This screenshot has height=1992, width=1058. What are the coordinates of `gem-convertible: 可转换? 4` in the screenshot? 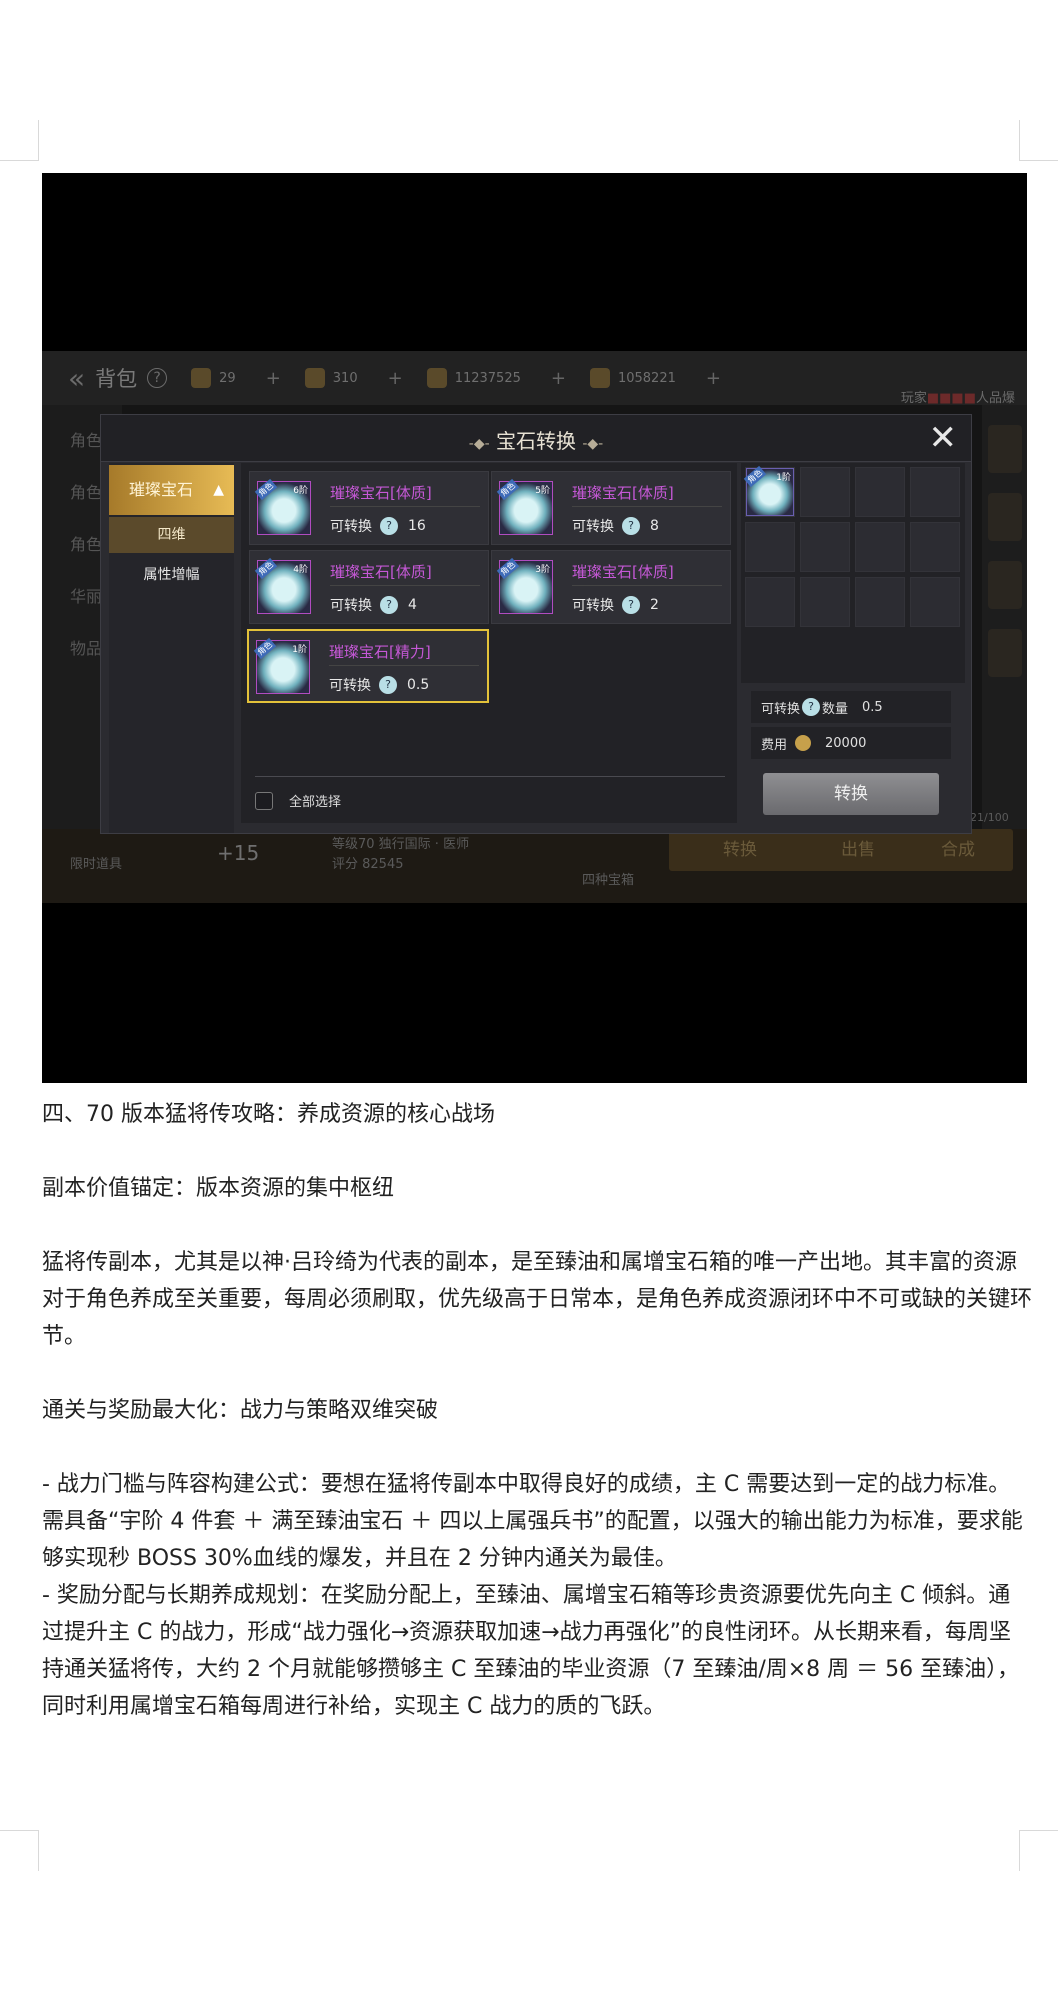 It's located at (373, 605).